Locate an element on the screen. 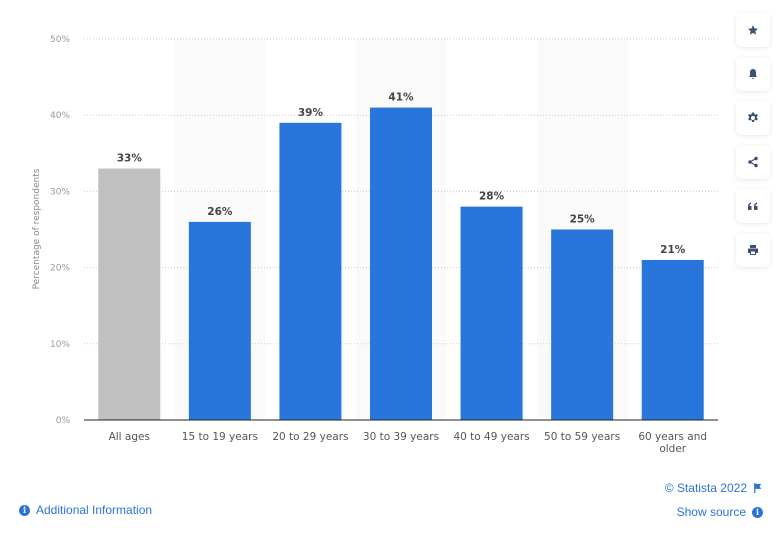  show-source-label: Show source is located at coordinates (711, 512).